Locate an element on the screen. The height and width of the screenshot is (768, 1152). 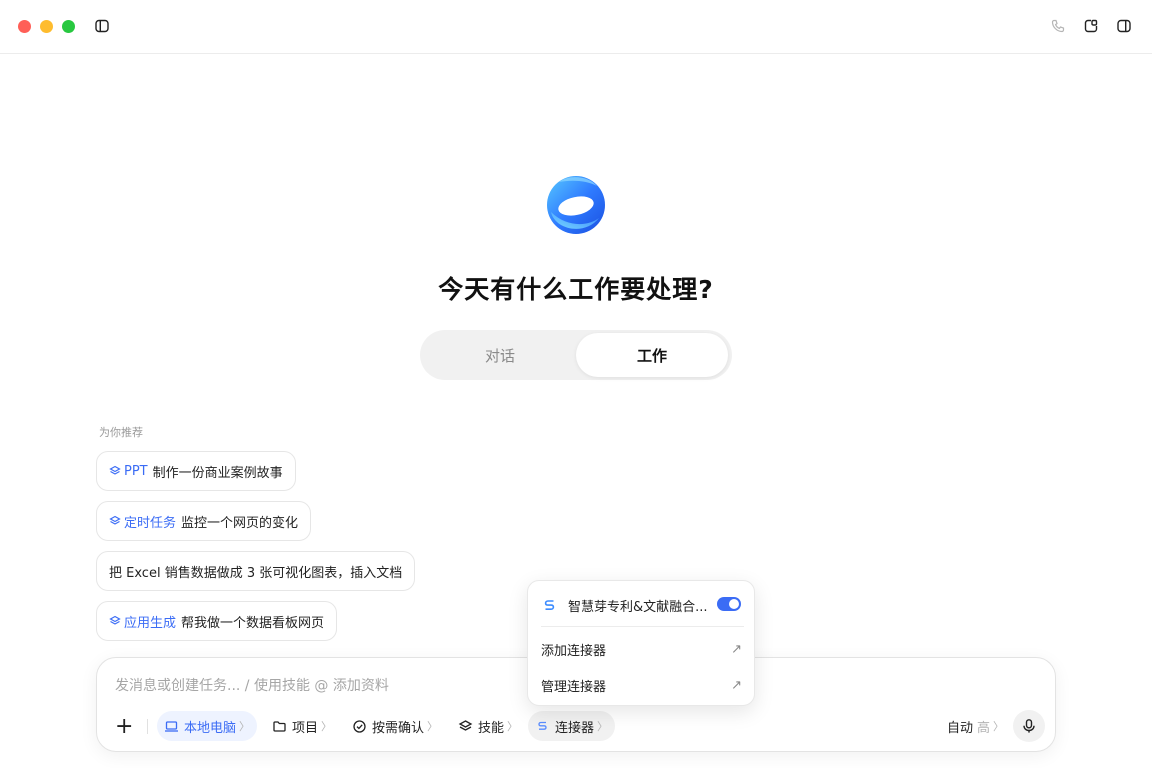
plus-icon: + is located at coordinates (124, 726).